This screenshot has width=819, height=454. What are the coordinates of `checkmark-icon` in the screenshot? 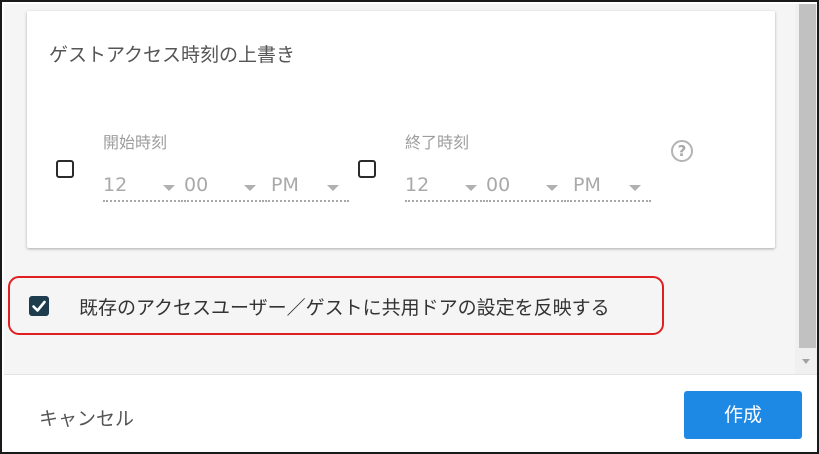 It's located at (39, 306).